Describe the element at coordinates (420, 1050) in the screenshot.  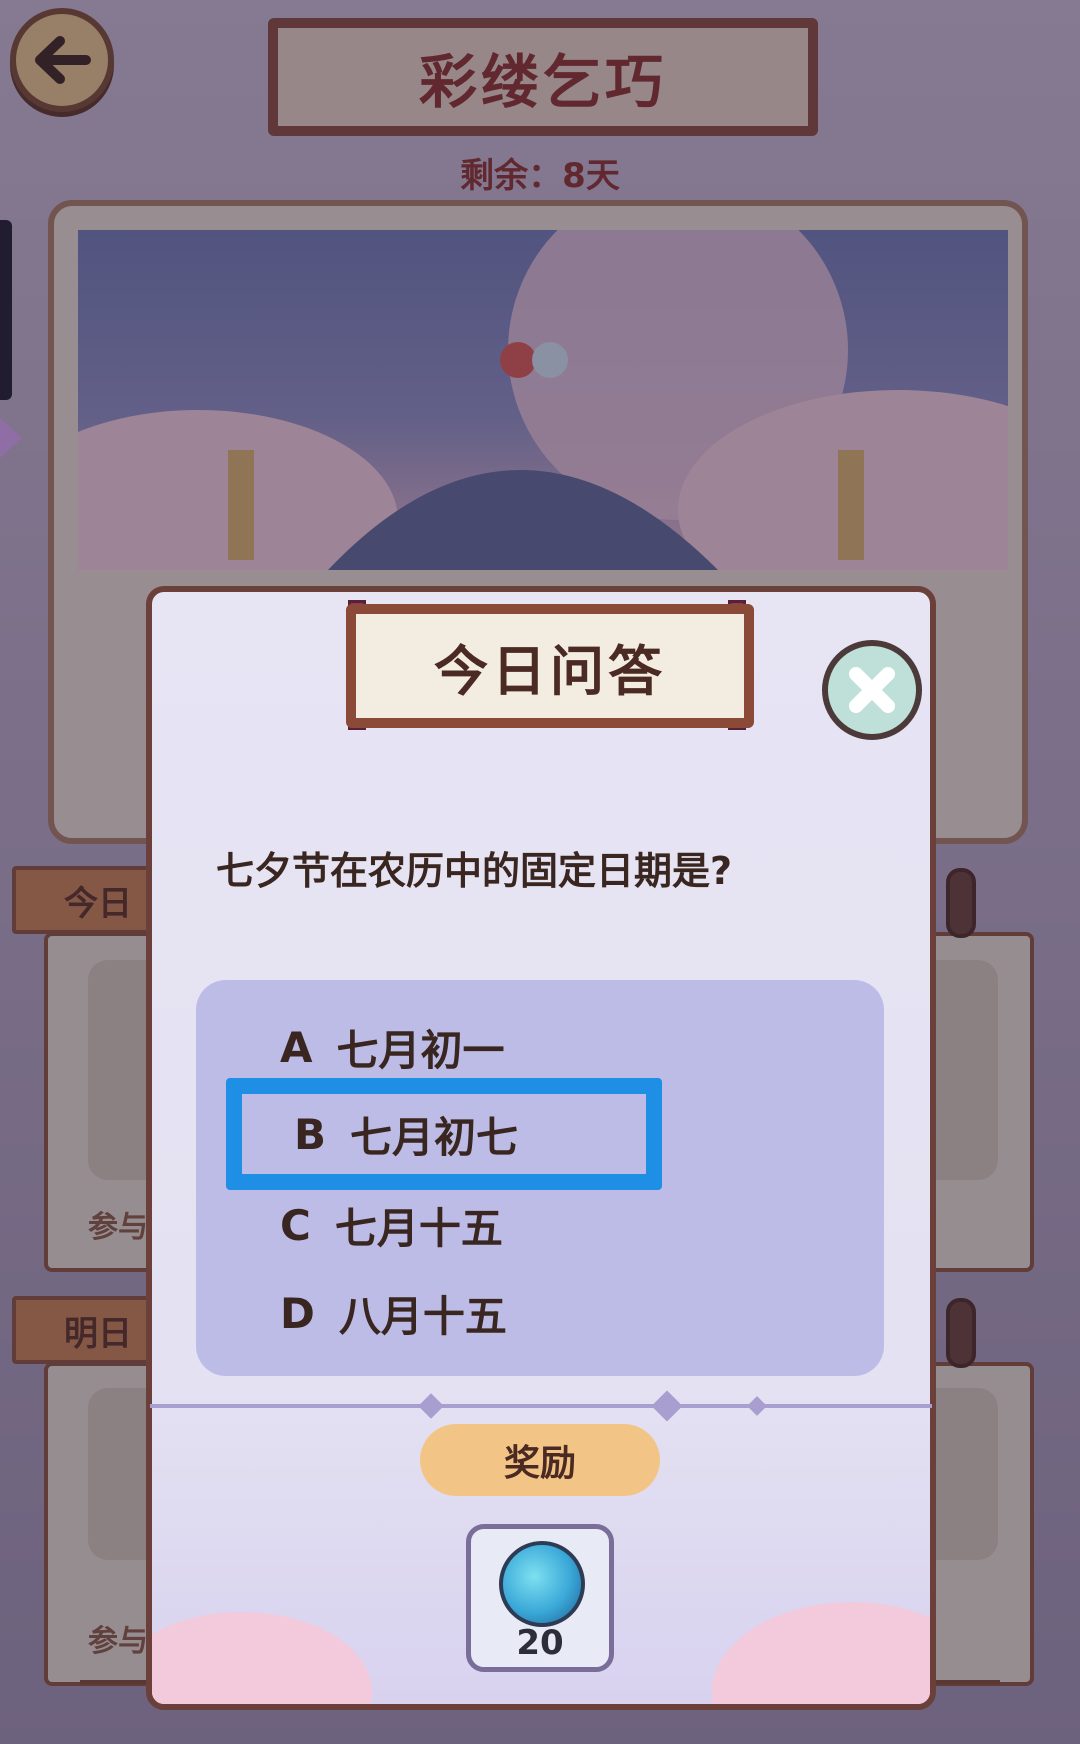
I see `option-text: 七月初一` at that location.